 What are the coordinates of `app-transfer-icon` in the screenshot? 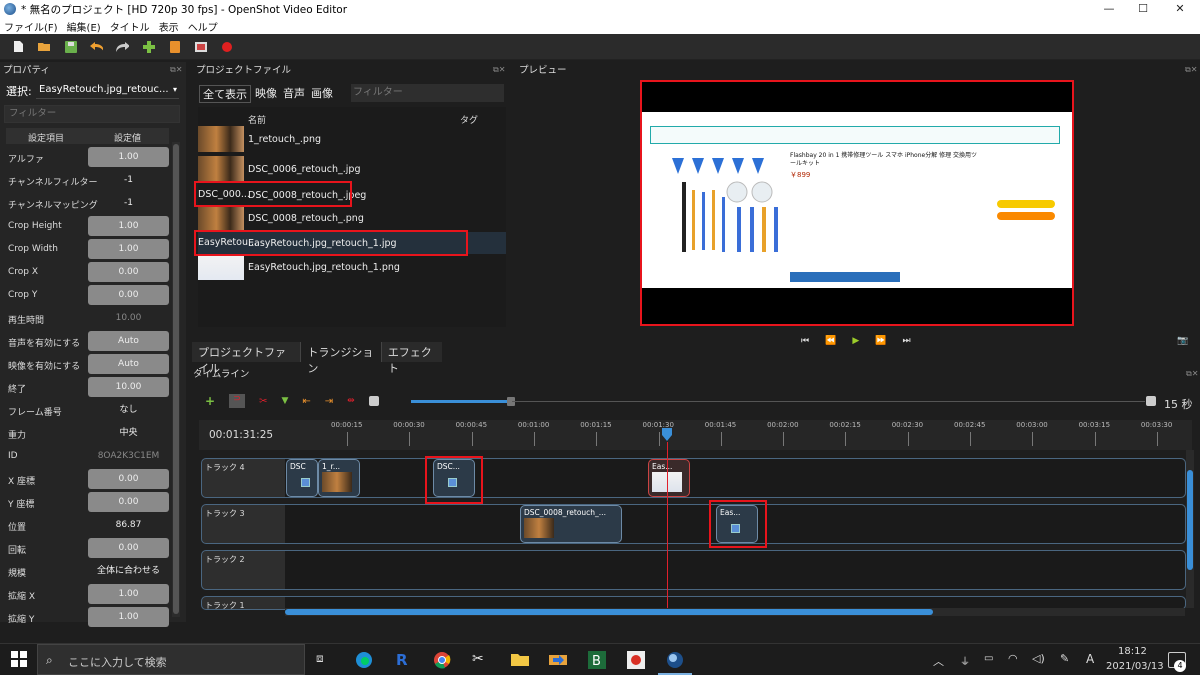 It's located at (558, 660).